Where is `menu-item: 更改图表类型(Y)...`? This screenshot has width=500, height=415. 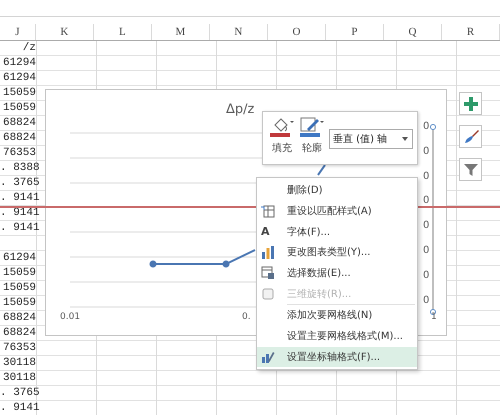
menu-item: 更改图表类型(Y)... is located at coordinates (337, 252).